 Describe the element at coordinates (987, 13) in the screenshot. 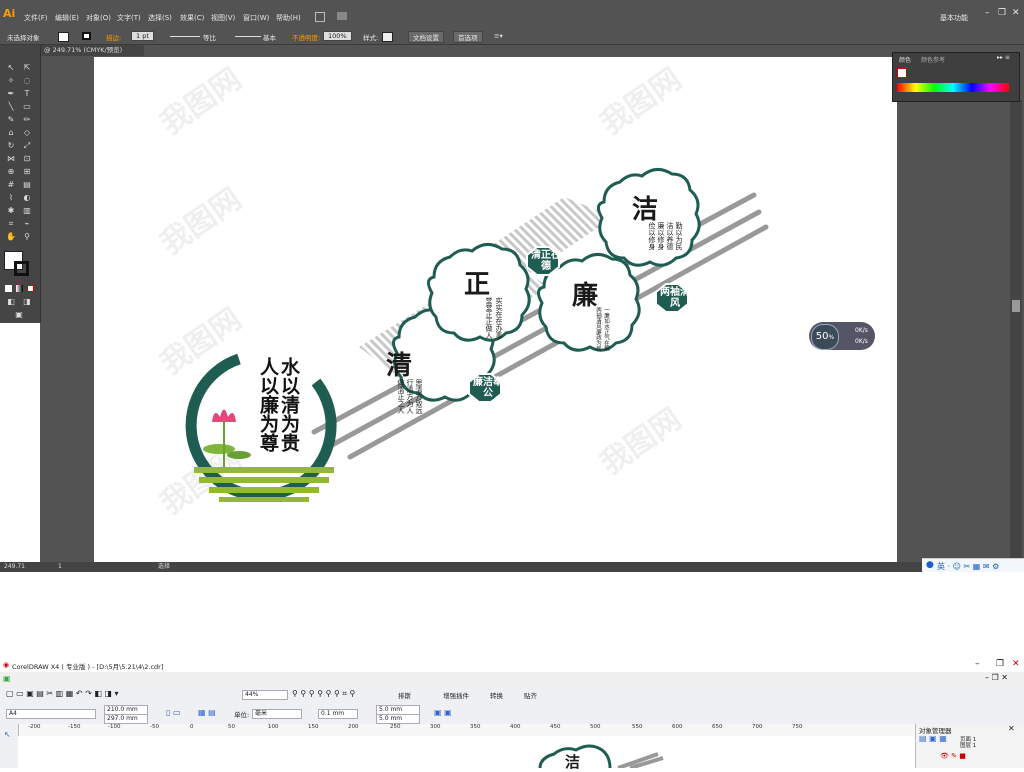

I see `minimize-icon: –` at that location.